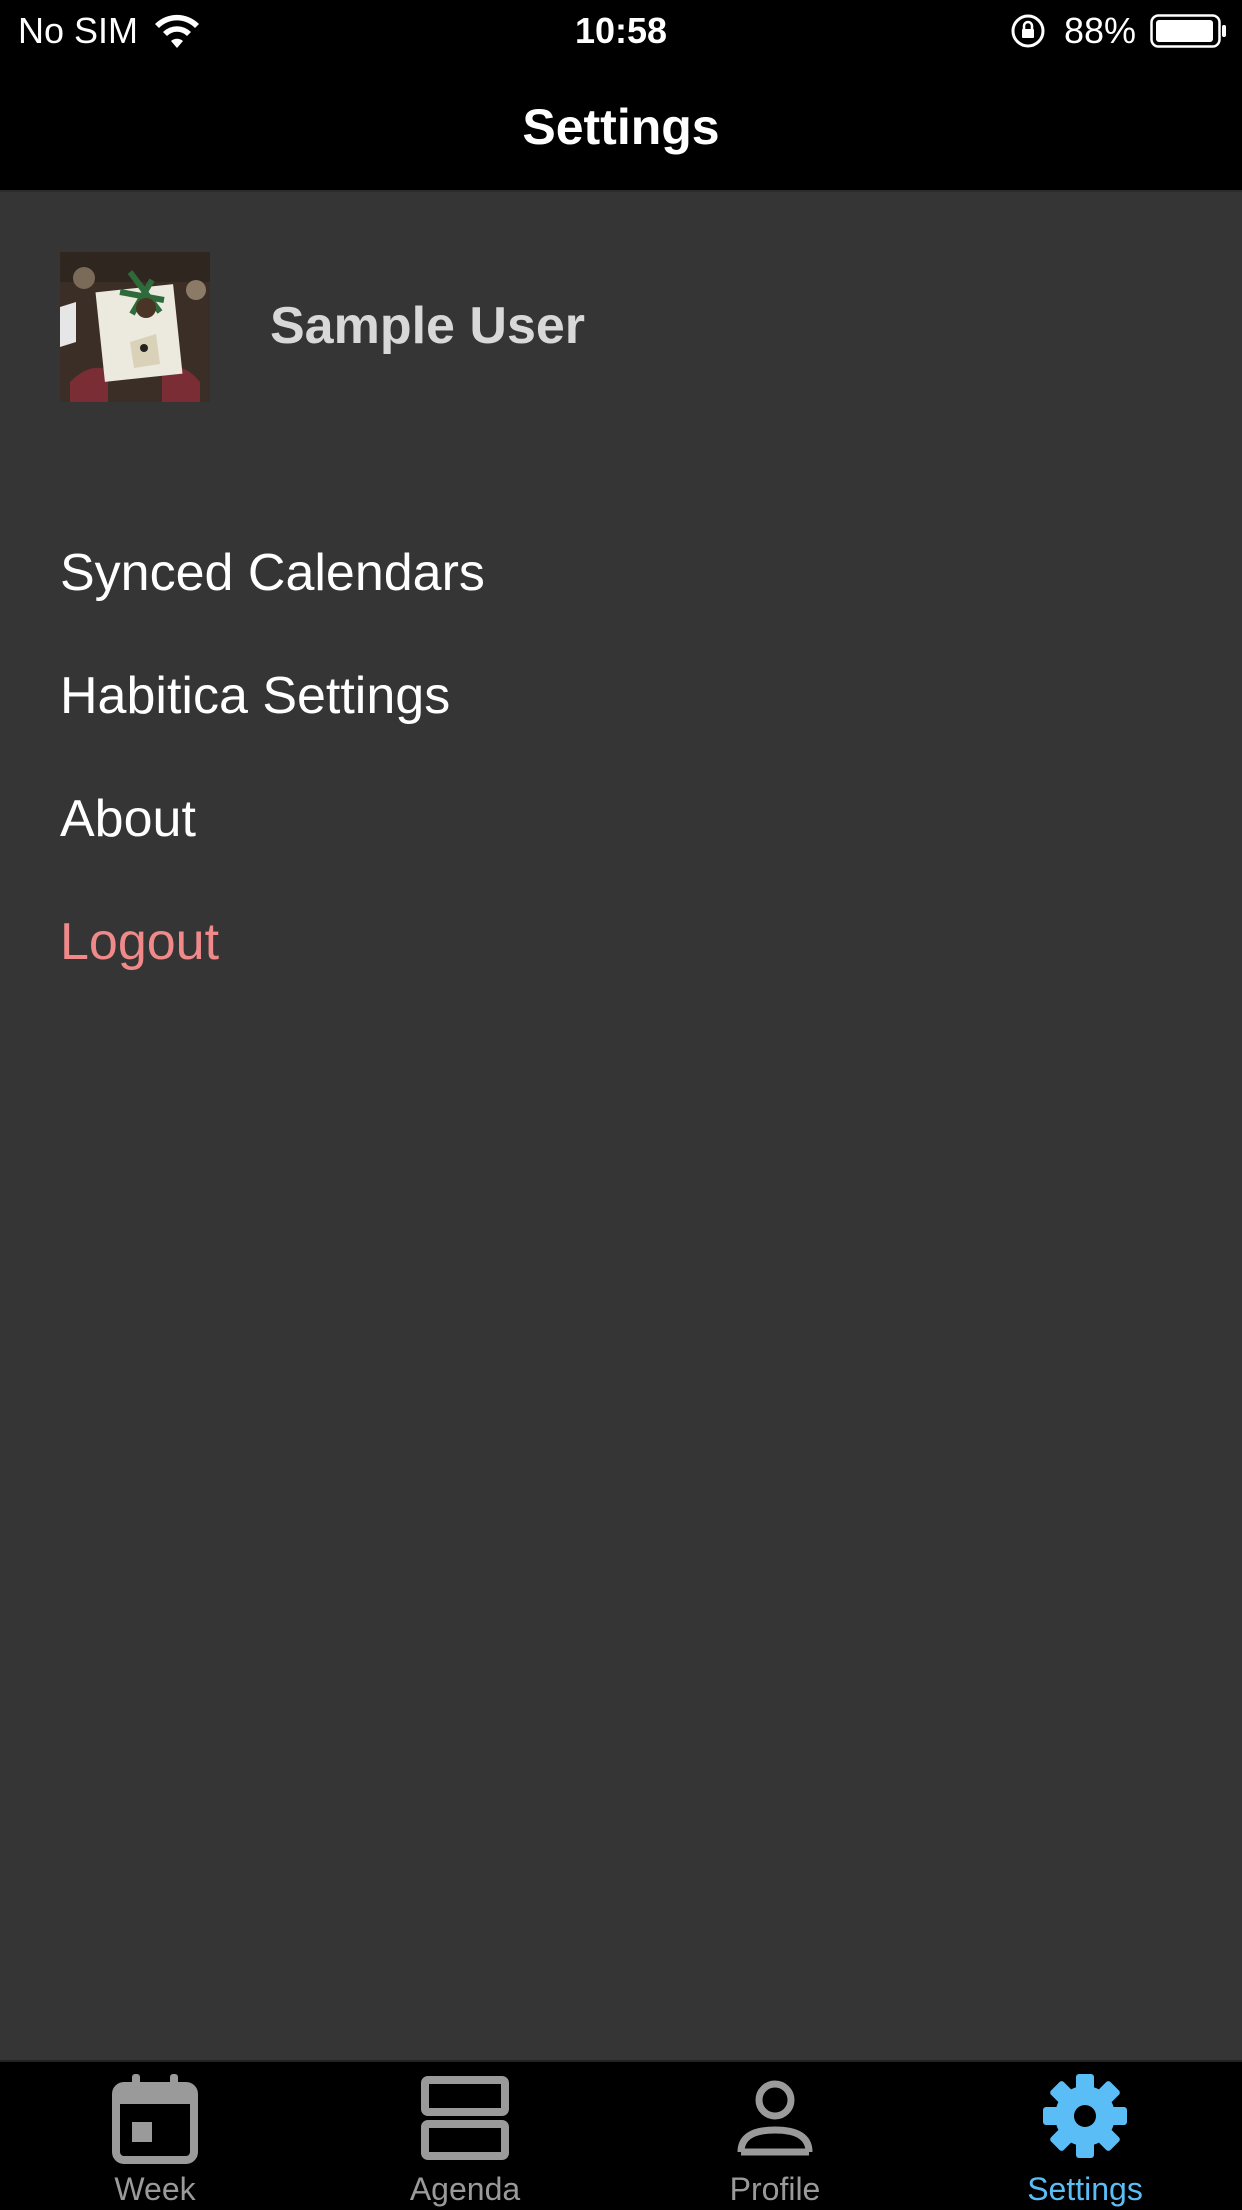 The image size is (1242, 2210). Describe the element at coordinates (465, 2118) in the screenshot. I see `agenda-icon` at that location.